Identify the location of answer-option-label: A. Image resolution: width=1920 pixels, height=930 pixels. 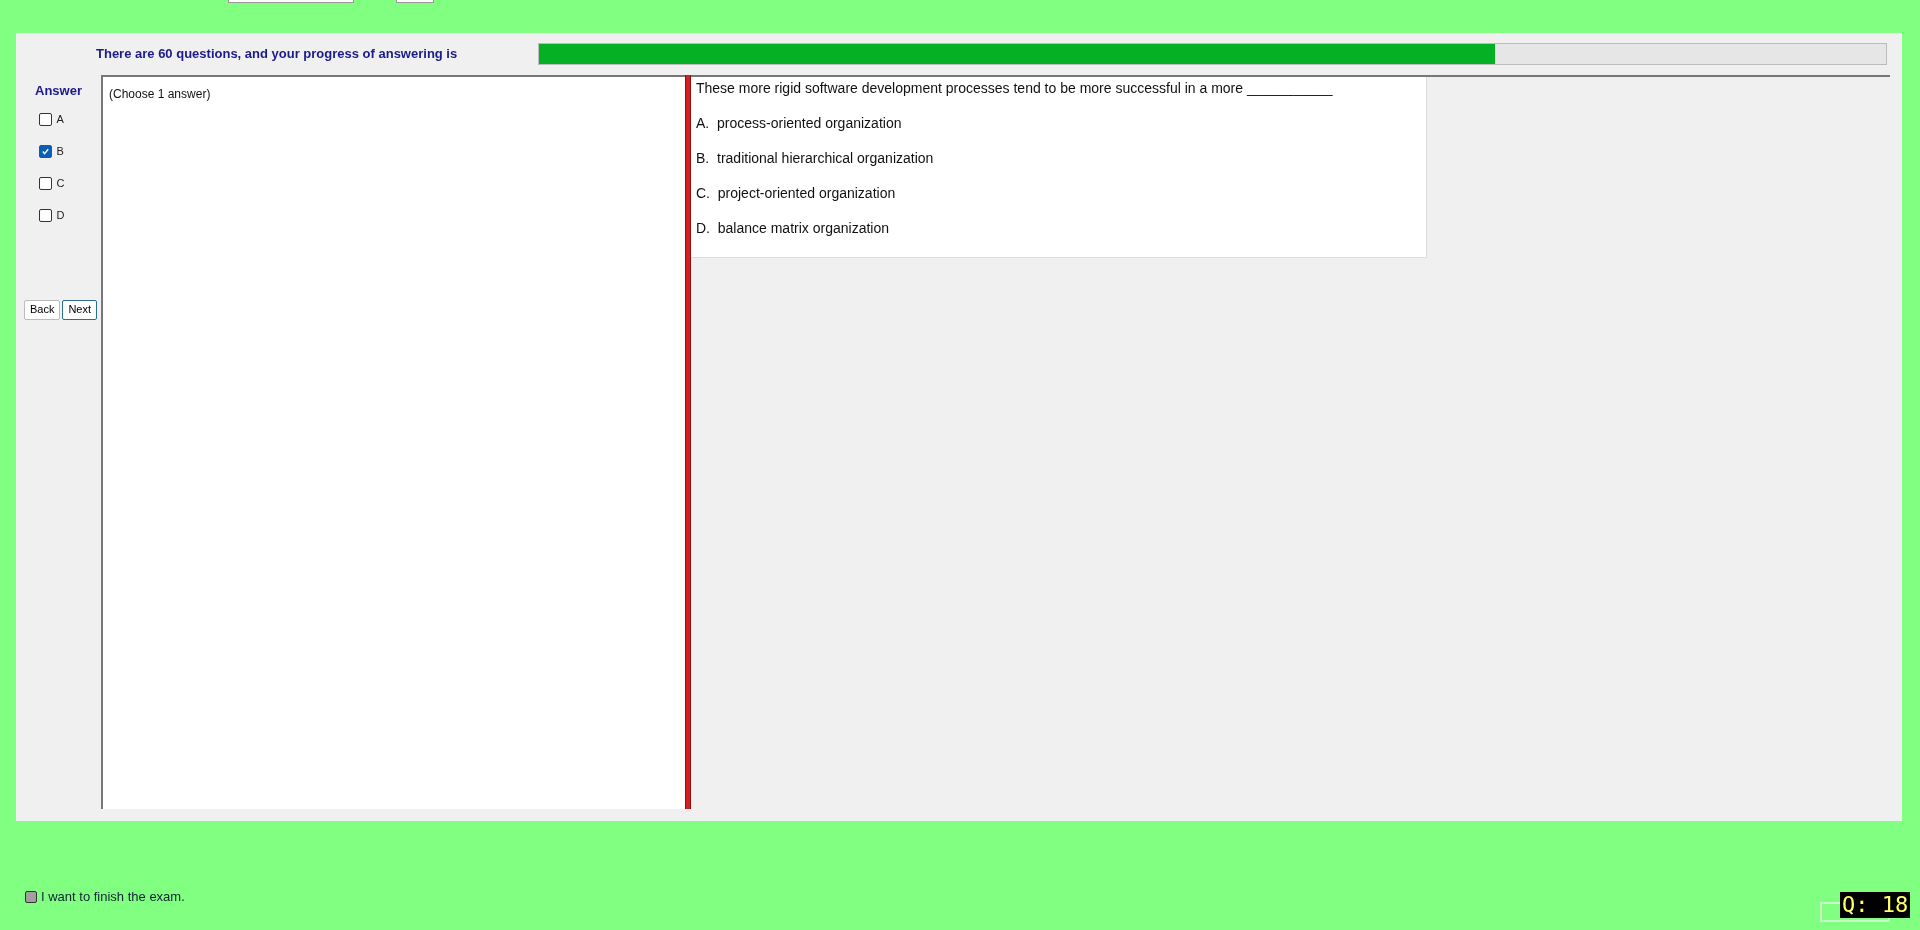
(60, 119).